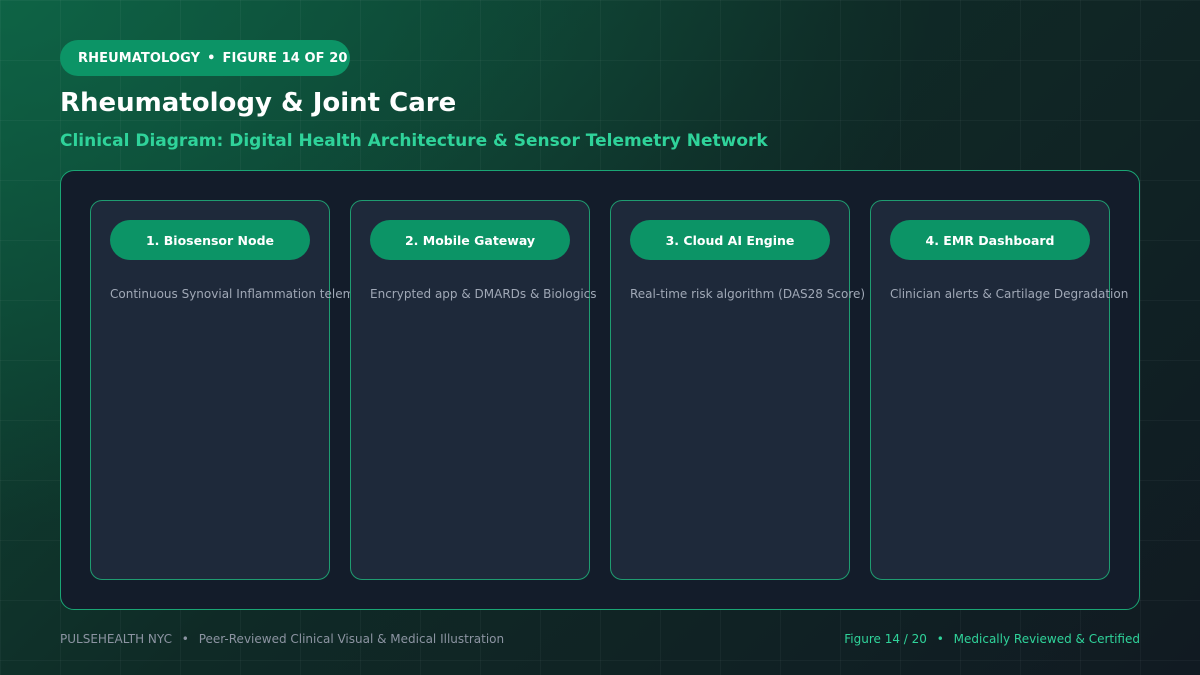  What do you see at coordinates (483, 294) in the screenshot?
I see `node-description-mobile-gateway: Encrypted app & DMARDs & Biologics` at bounding box center [483, 294].